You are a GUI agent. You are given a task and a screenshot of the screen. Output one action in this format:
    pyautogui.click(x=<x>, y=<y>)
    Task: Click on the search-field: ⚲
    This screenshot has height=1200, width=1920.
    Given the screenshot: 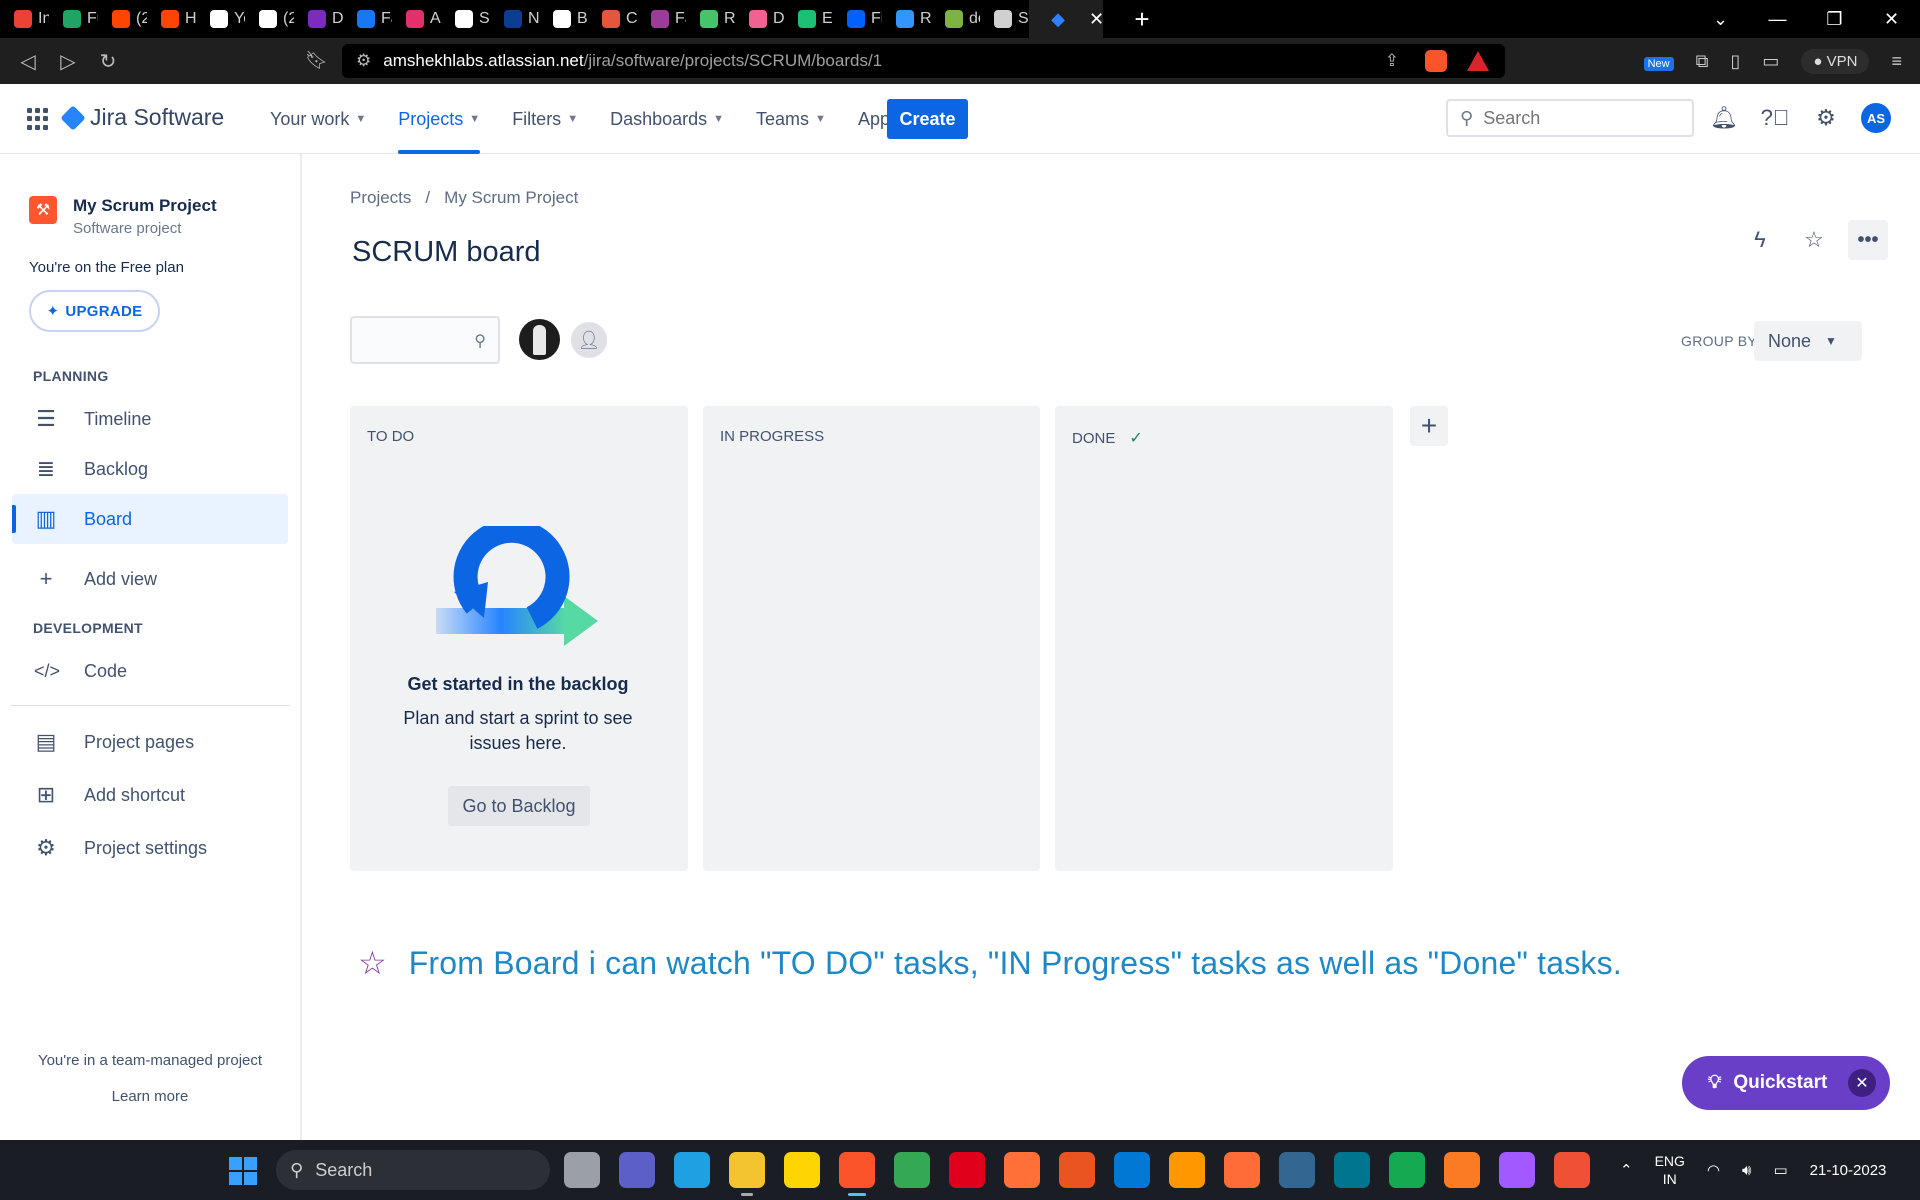 What is the action you would take?
    pyautogui.click(x=1570, y=118)
    